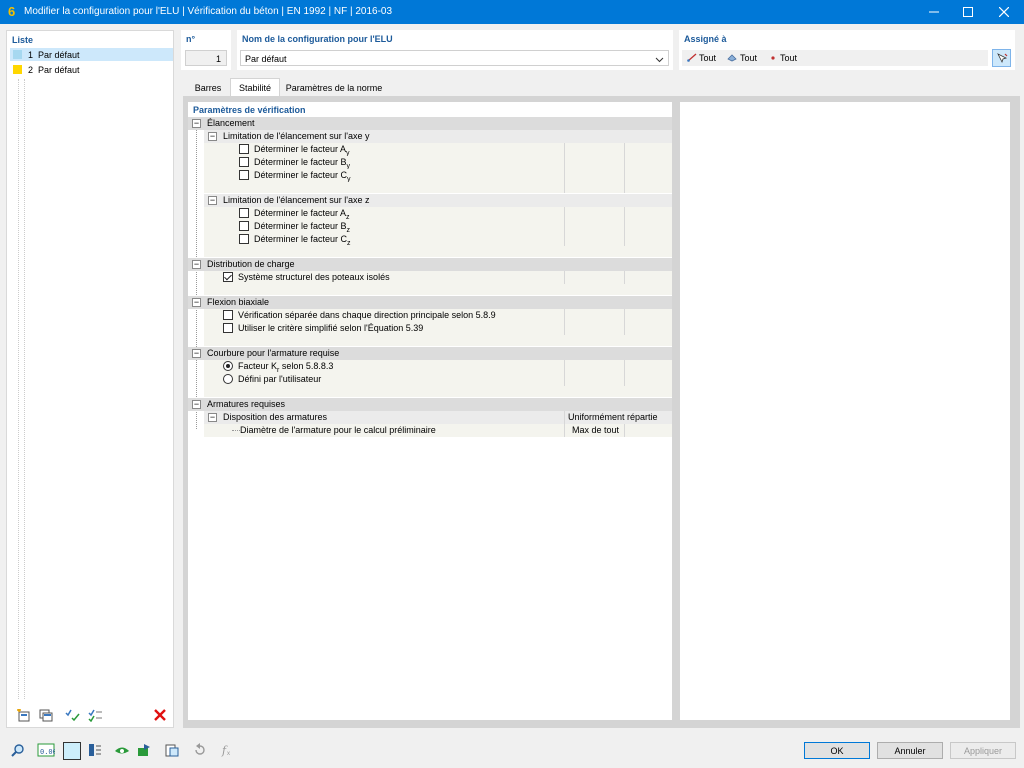 The width and height of the screenshot is (1024, 768). What do you see at coordinates (438, 277) in the screenshot?
I see `param-row: Système structurel des poteaux isolés` at bounding box center [438, 277].